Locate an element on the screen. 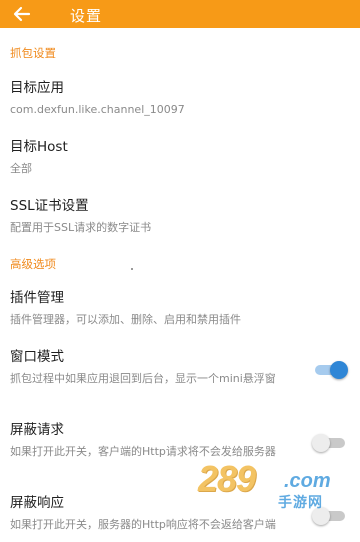  pref-summary: 插件管理器，可以添加、删除、启用和禁用插件 is located at coordinates (125, 319).